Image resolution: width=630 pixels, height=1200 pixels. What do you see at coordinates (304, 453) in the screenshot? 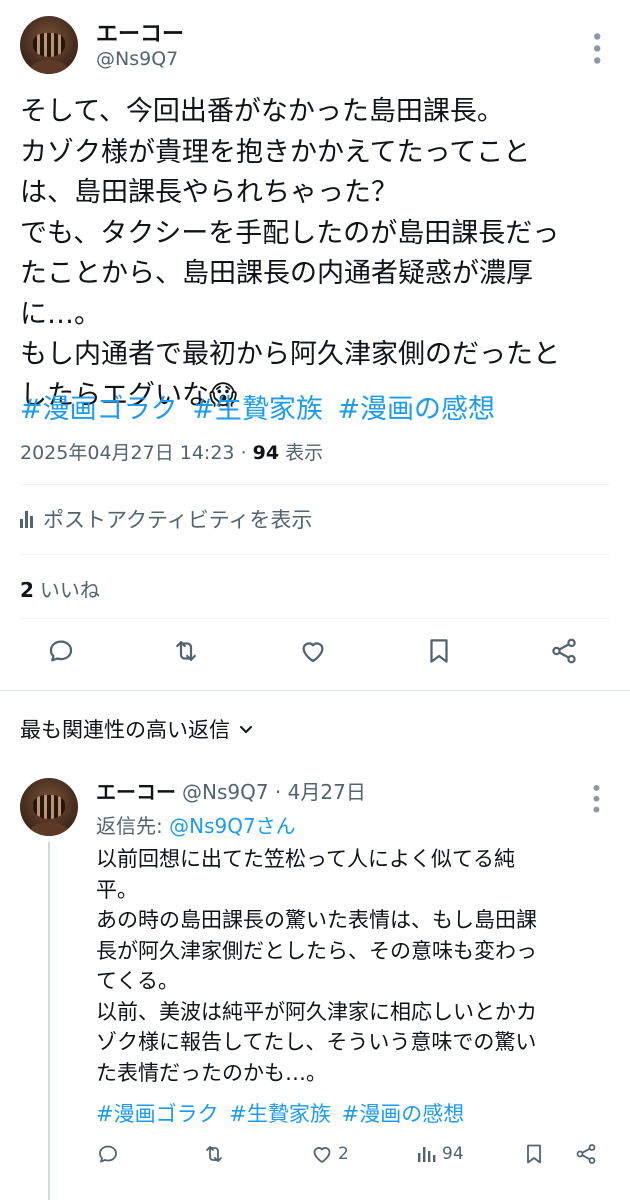
I see `views-label: 表示` at bounding box center [304, 453].